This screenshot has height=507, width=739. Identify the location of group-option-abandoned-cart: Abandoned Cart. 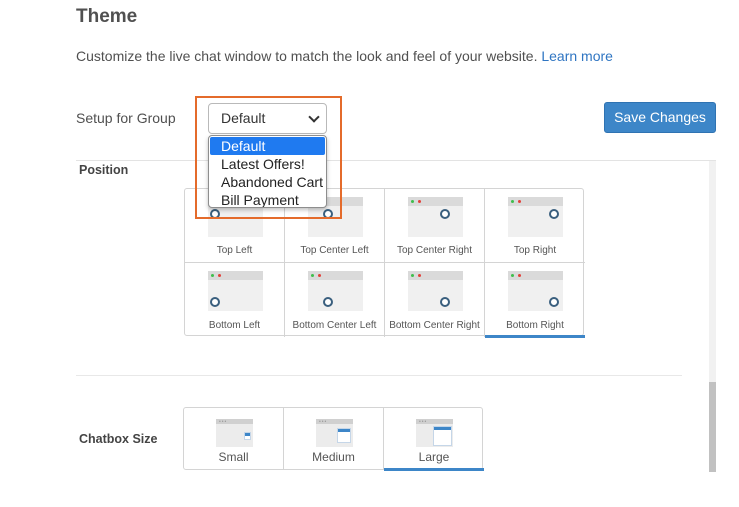
(267, 182).